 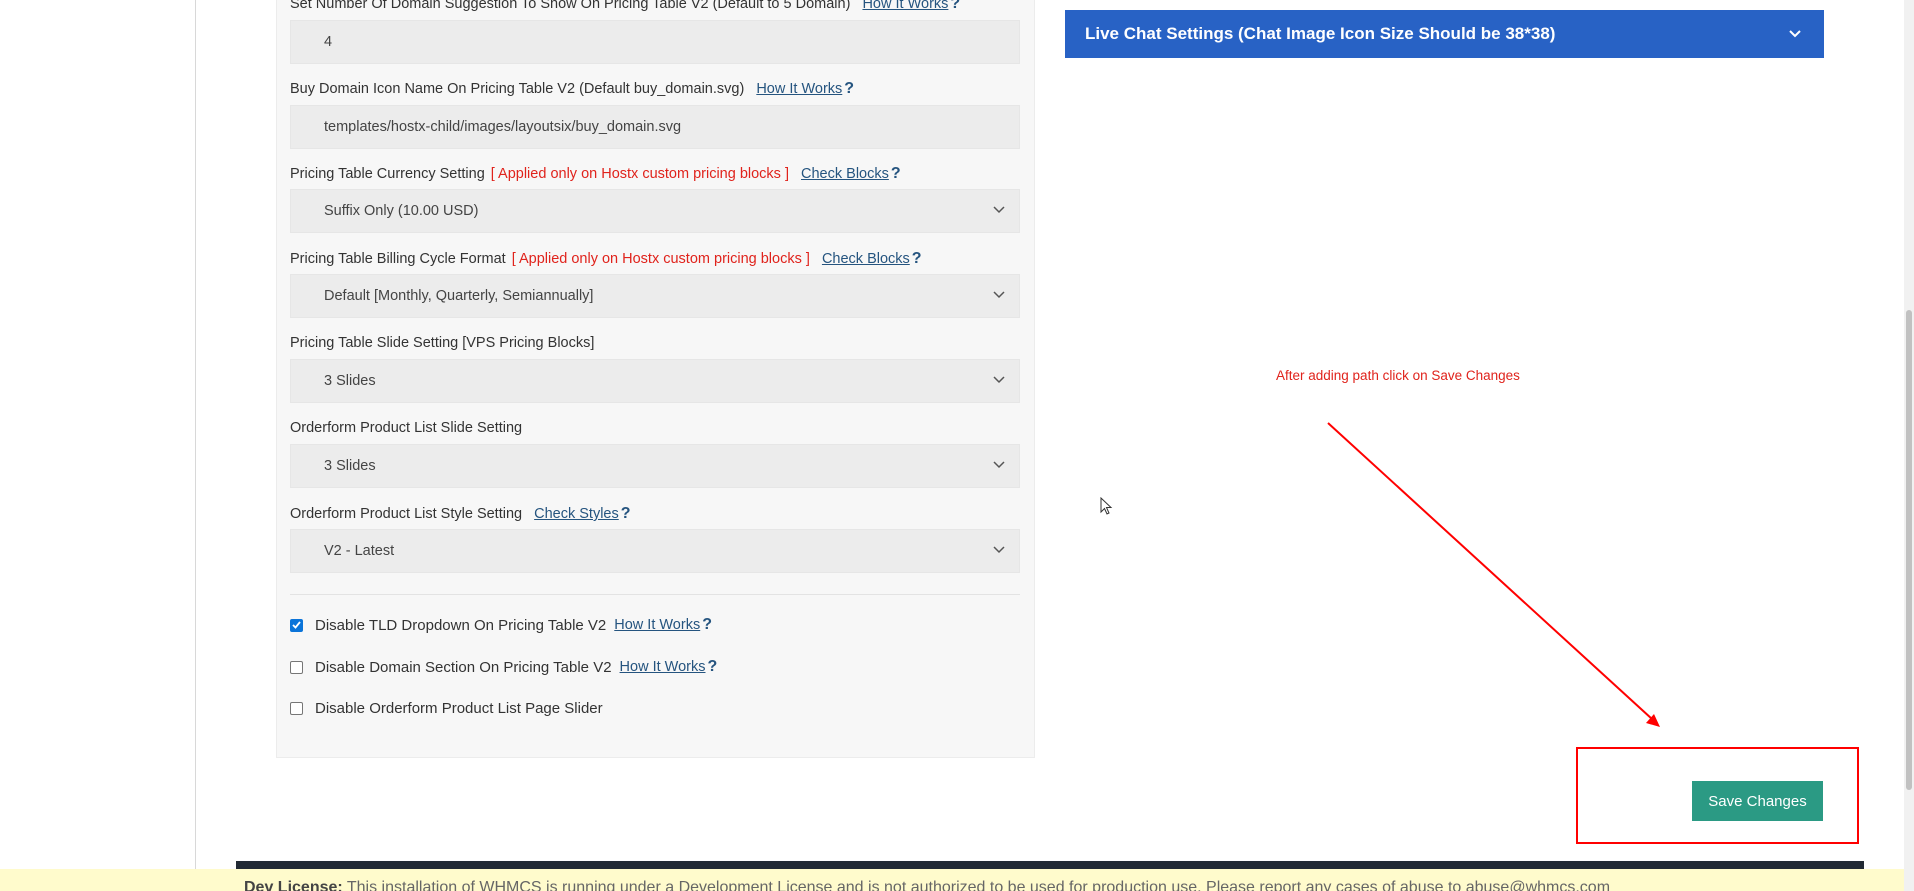 I want to click on scrollbar-thumb, so click(x=1909, y=550).